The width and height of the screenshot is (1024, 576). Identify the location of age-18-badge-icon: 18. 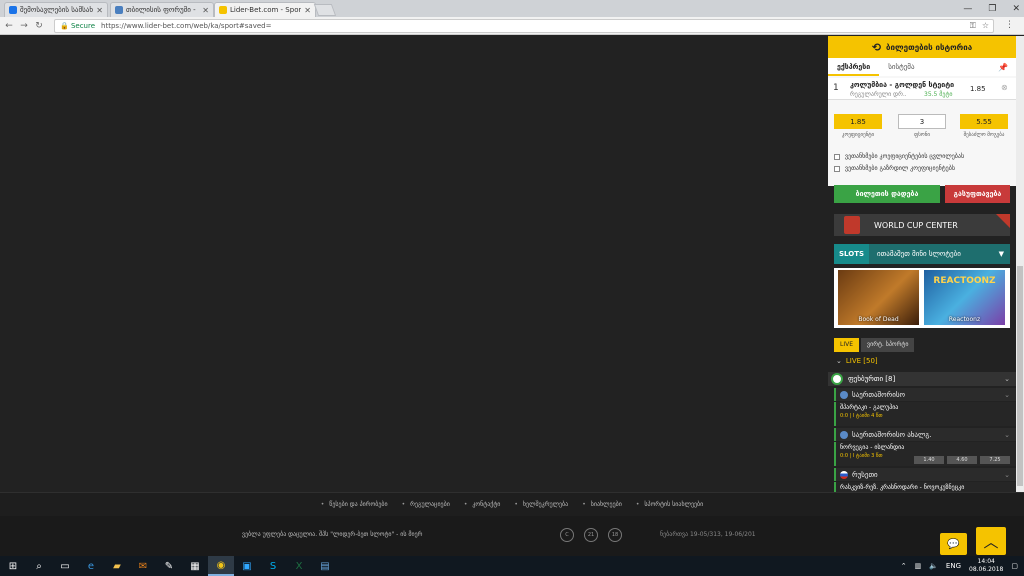
(615, 535).